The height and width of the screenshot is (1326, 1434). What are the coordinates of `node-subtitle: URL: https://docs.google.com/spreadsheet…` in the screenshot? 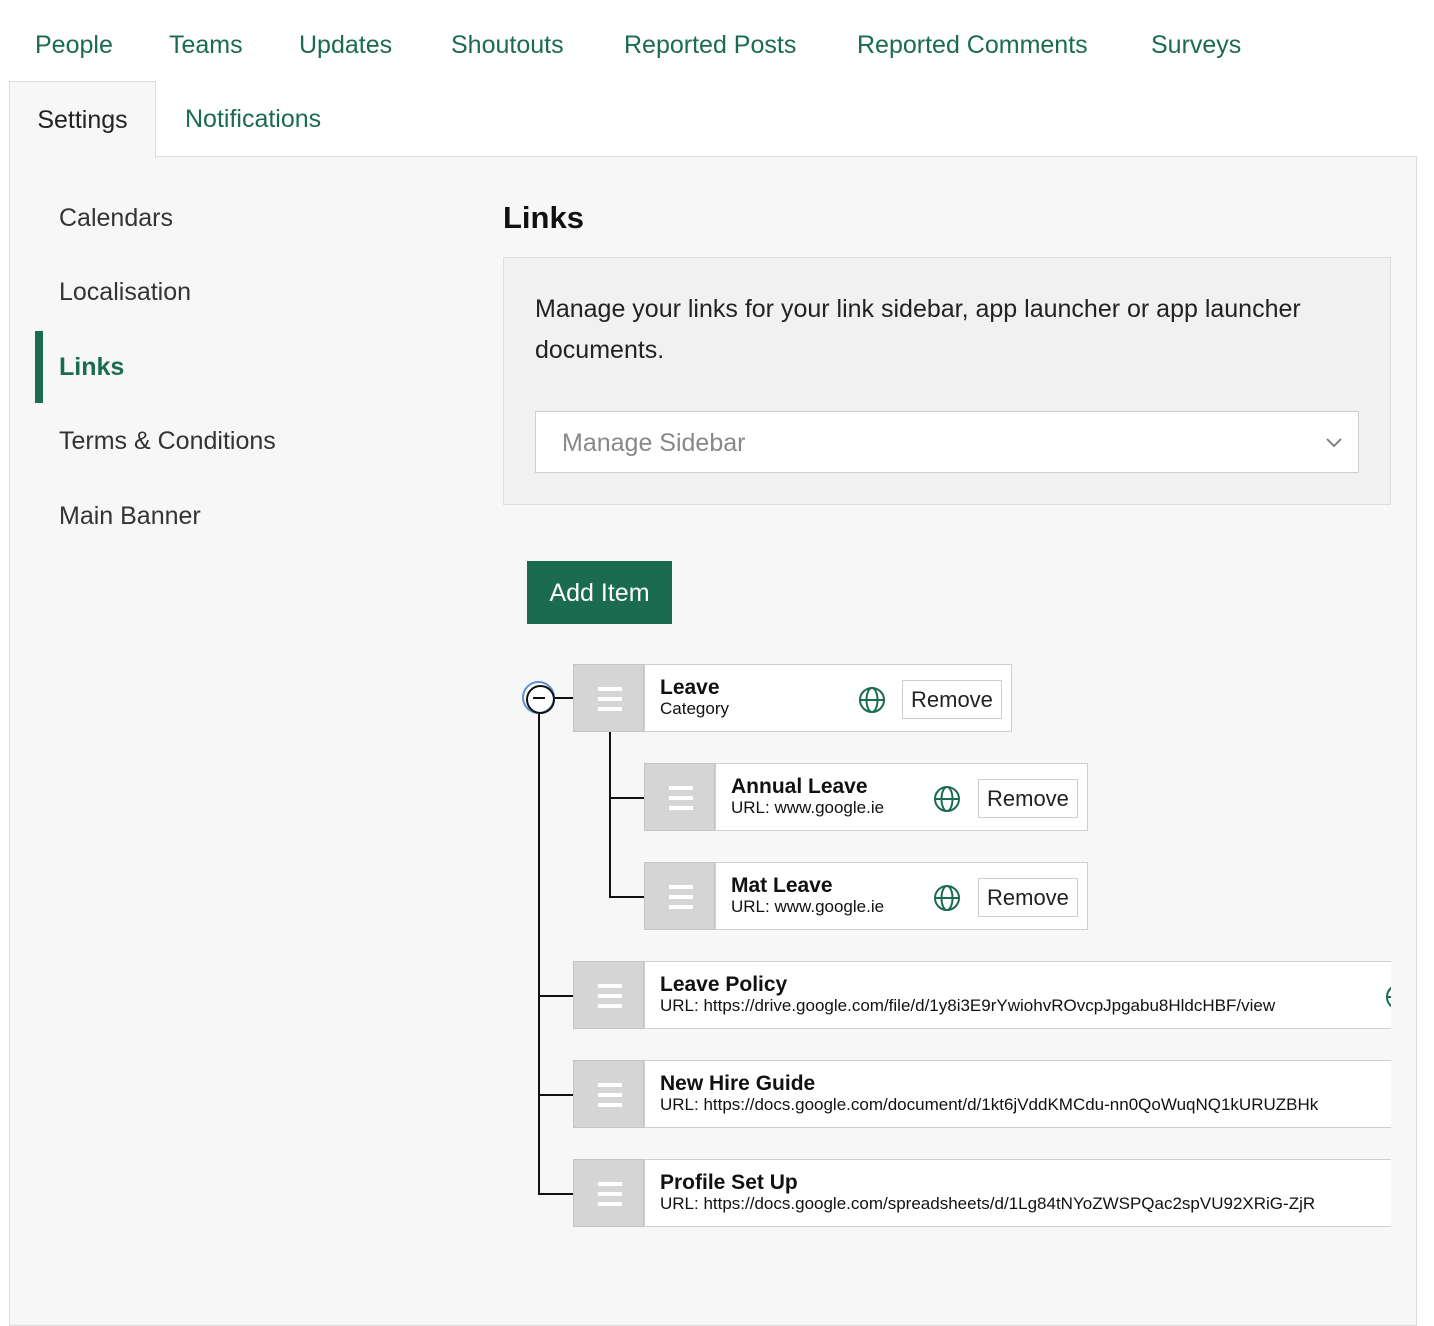 It's located at (988, 1203).